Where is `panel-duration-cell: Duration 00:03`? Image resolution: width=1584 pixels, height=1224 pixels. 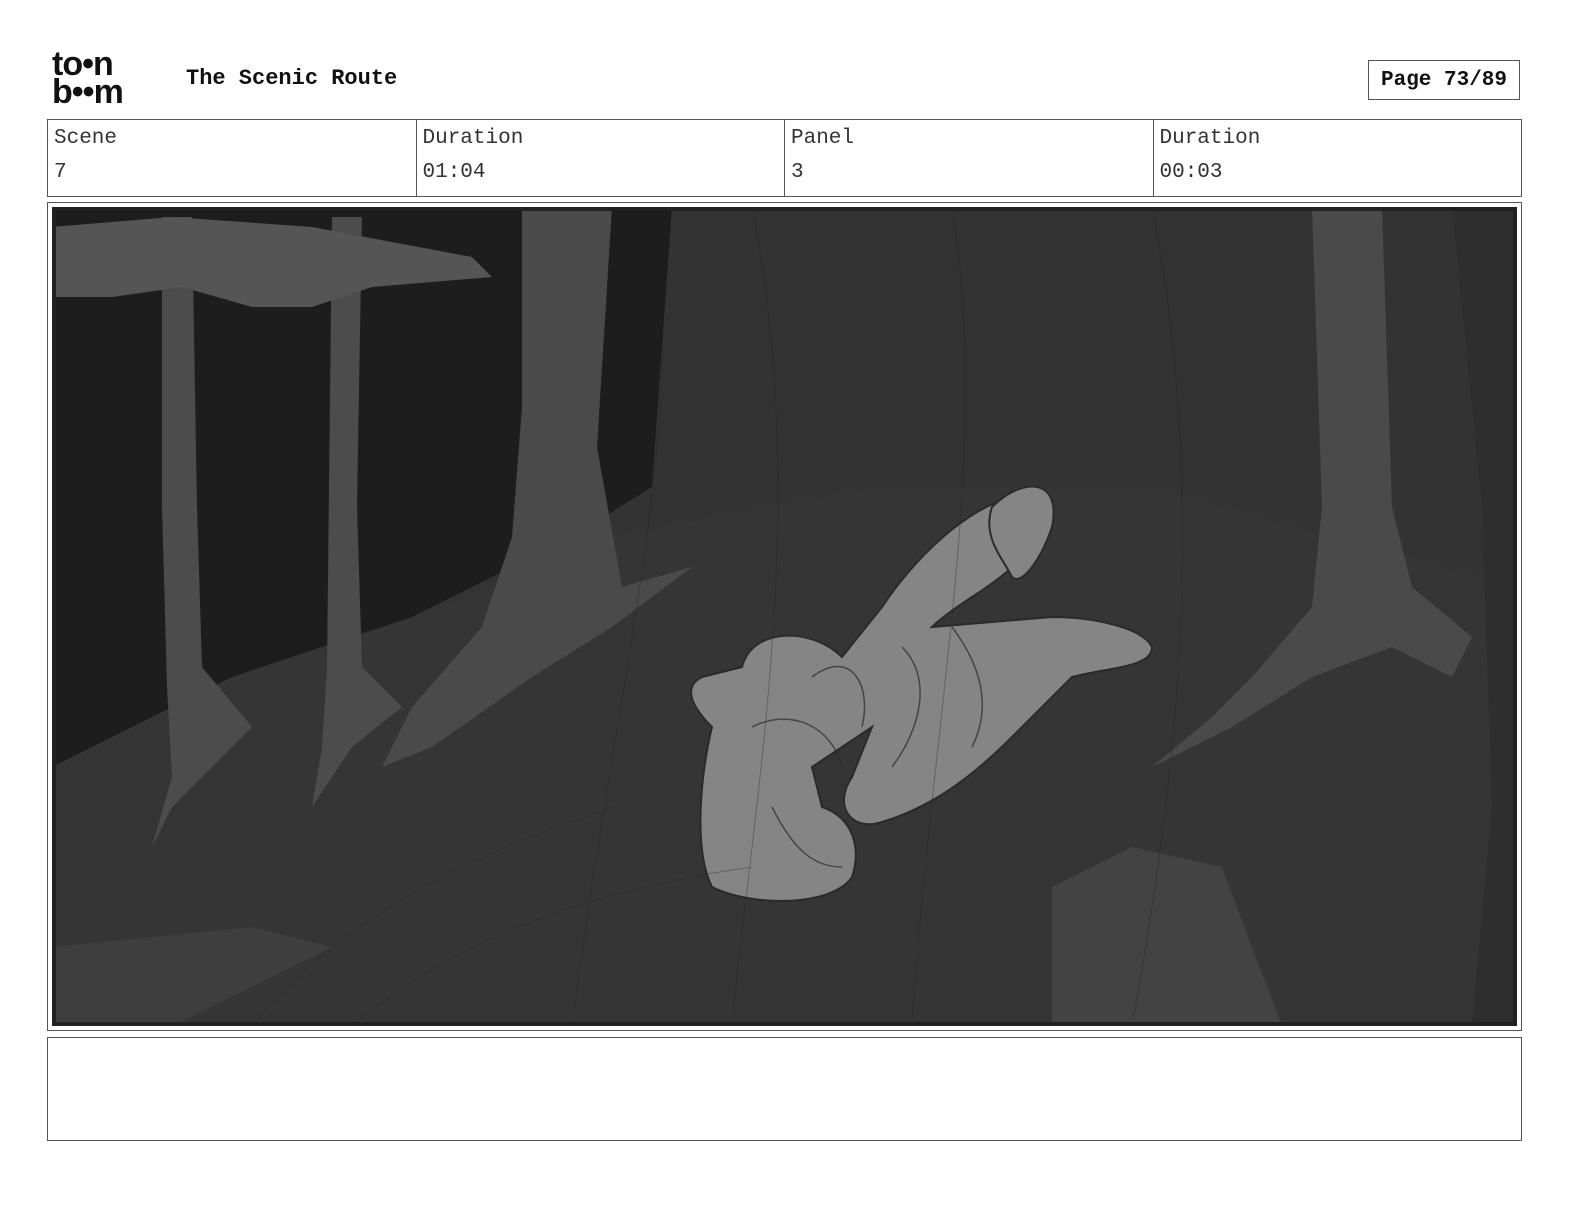
panel-duration-cell: Duration 00:03 is located at coordinates (1338, 158).